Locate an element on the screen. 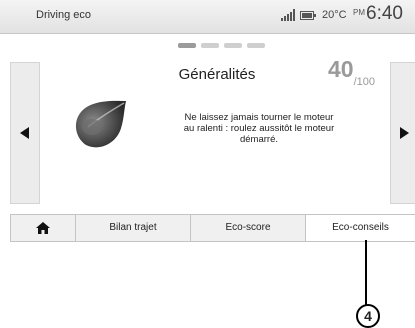  eco-score: 40/100 is located at coordinates (351, 72).